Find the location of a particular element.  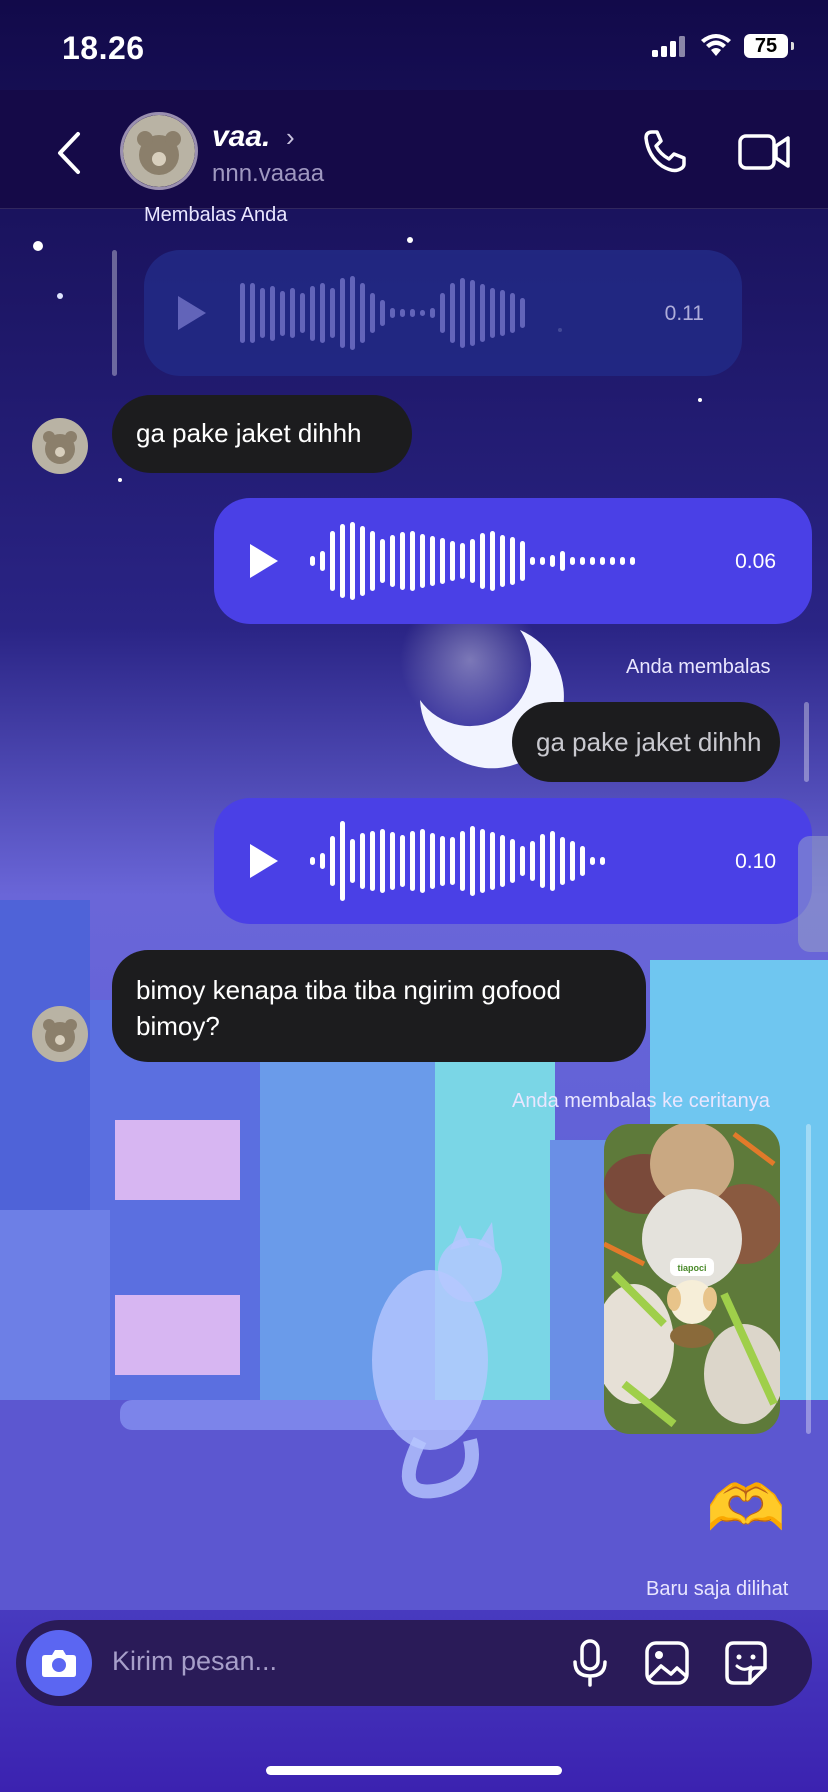

reply-context-label: Anda membalas is located at coordinates (698, 667).